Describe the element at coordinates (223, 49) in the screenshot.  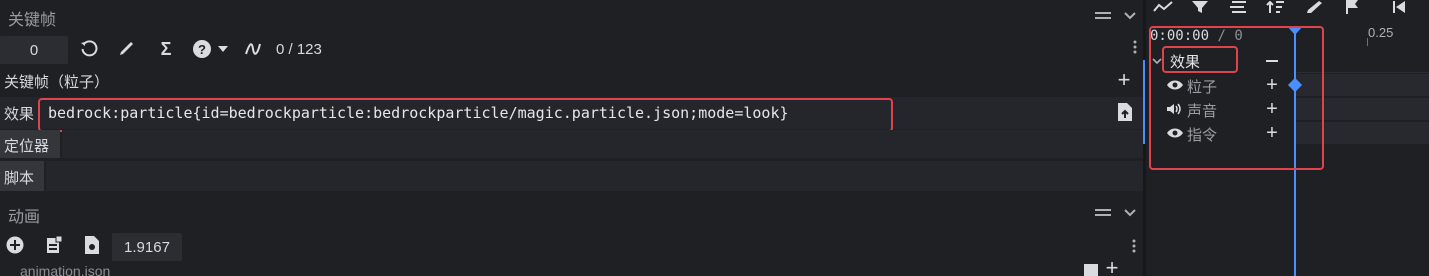
I see `dropdown-arrow-icon` at that location.